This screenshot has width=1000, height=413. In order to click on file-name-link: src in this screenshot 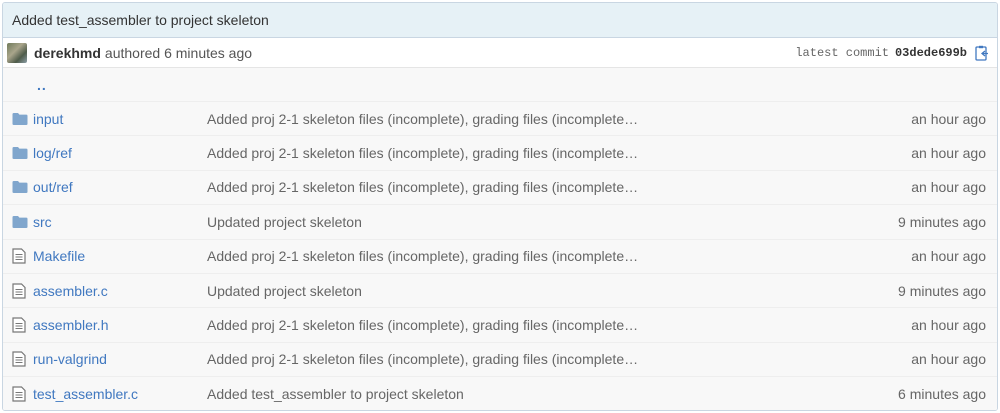, I will do `click(120, 222)`.